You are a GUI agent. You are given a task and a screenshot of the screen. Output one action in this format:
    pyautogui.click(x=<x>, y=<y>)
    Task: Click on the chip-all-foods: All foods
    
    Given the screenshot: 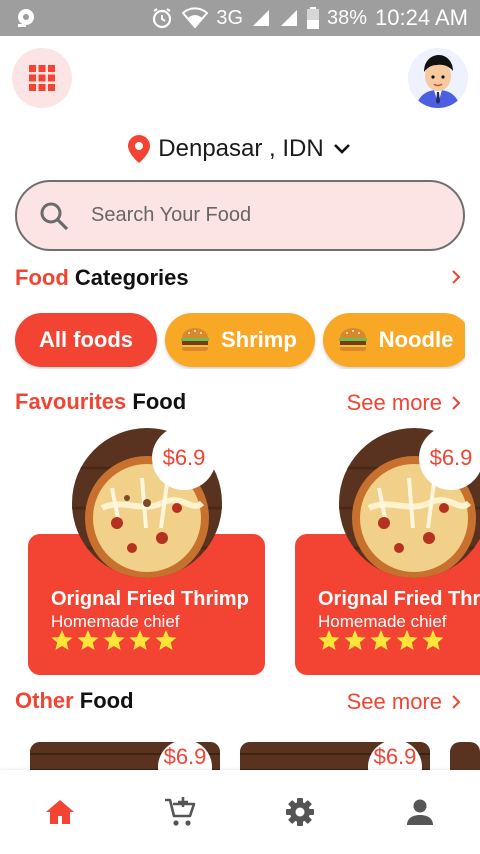 What is the action you would take?
    pyautogui.click(x=86, y=340)
    